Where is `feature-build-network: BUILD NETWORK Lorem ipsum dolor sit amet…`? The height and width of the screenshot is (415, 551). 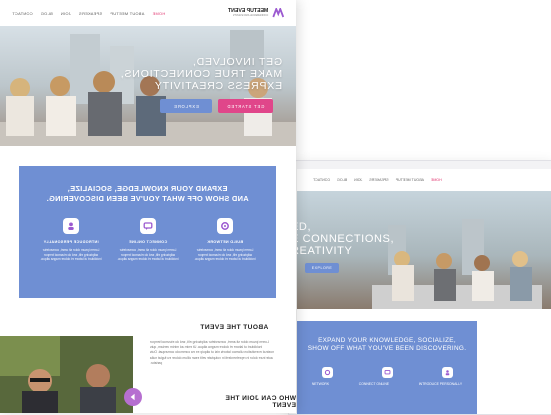
feature-build-network: BUILD NETWORK Lorem ipsum dolor sit amet… is located at coordinates (225, 240).